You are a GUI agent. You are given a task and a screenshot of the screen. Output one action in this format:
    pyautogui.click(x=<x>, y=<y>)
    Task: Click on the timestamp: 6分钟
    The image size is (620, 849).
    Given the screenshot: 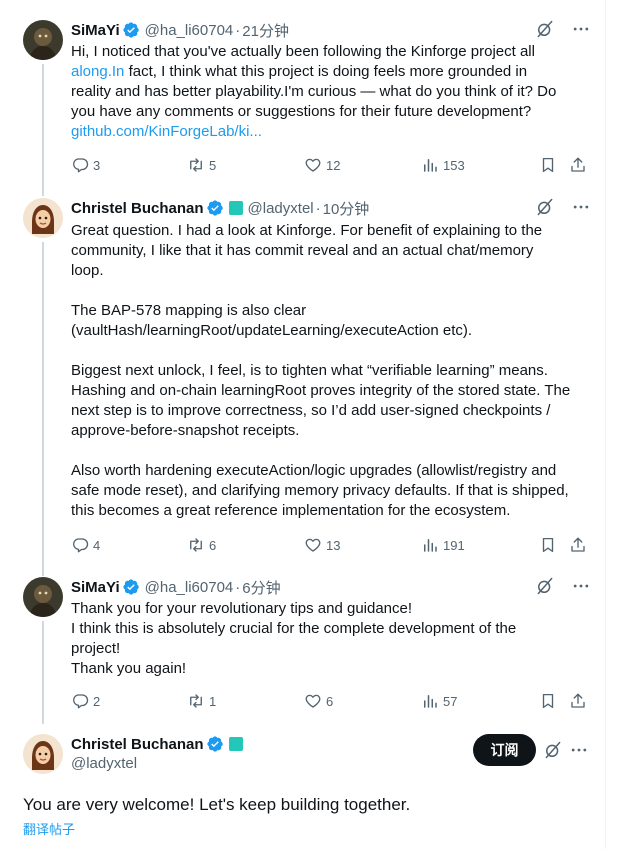 What is the action you would take?
    pyautogui.click(x=261, y=587)
    